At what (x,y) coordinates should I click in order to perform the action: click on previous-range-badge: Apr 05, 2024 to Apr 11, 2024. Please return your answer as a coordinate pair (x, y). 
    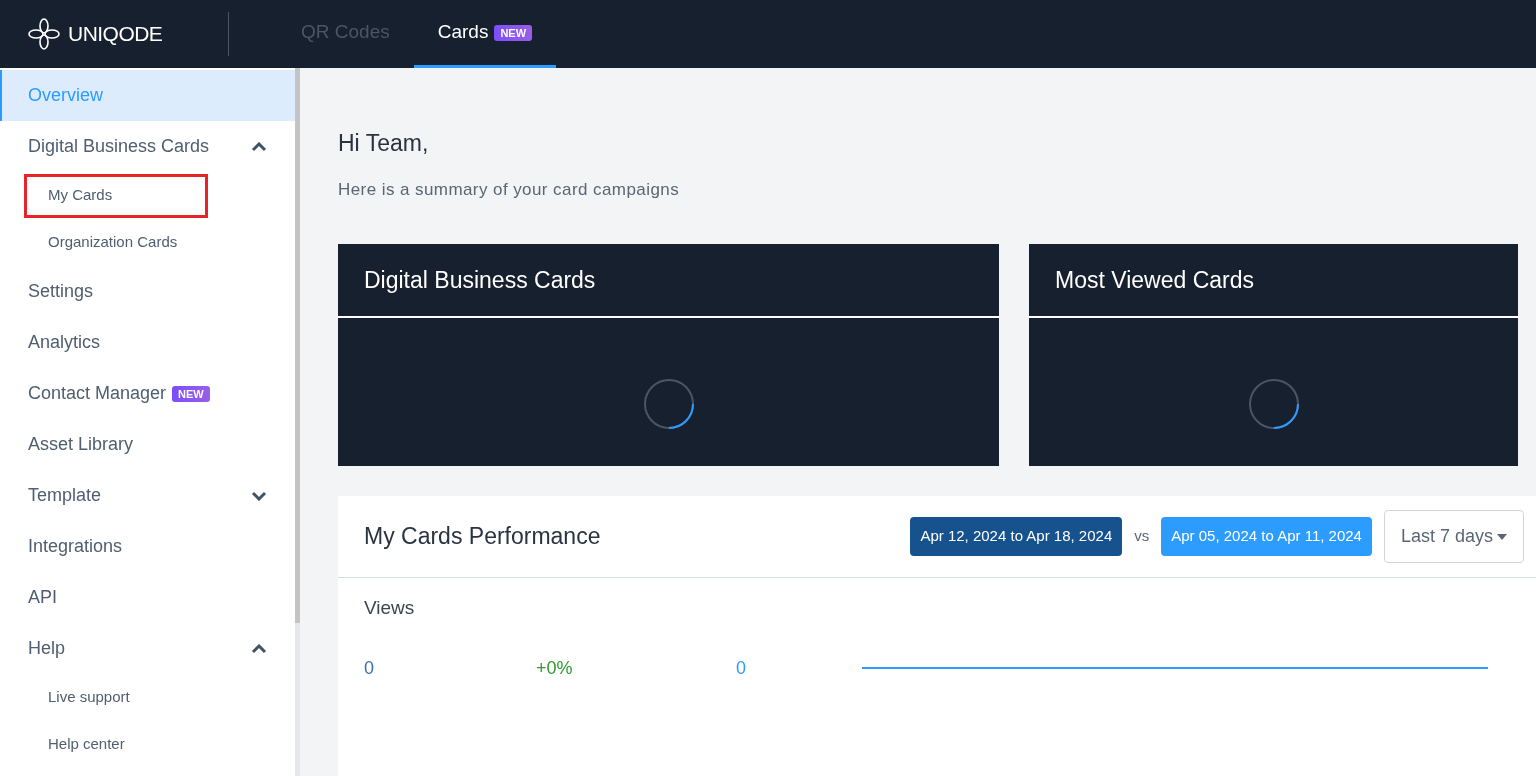
    Looking at the image, I should click on (1266, 536).